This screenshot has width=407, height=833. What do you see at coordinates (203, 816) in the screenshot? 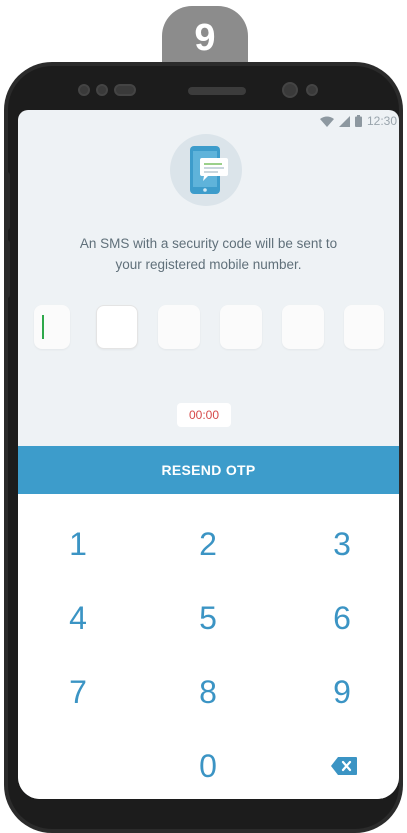
I see `bottom-bezel` at bounding box center [203, 816].